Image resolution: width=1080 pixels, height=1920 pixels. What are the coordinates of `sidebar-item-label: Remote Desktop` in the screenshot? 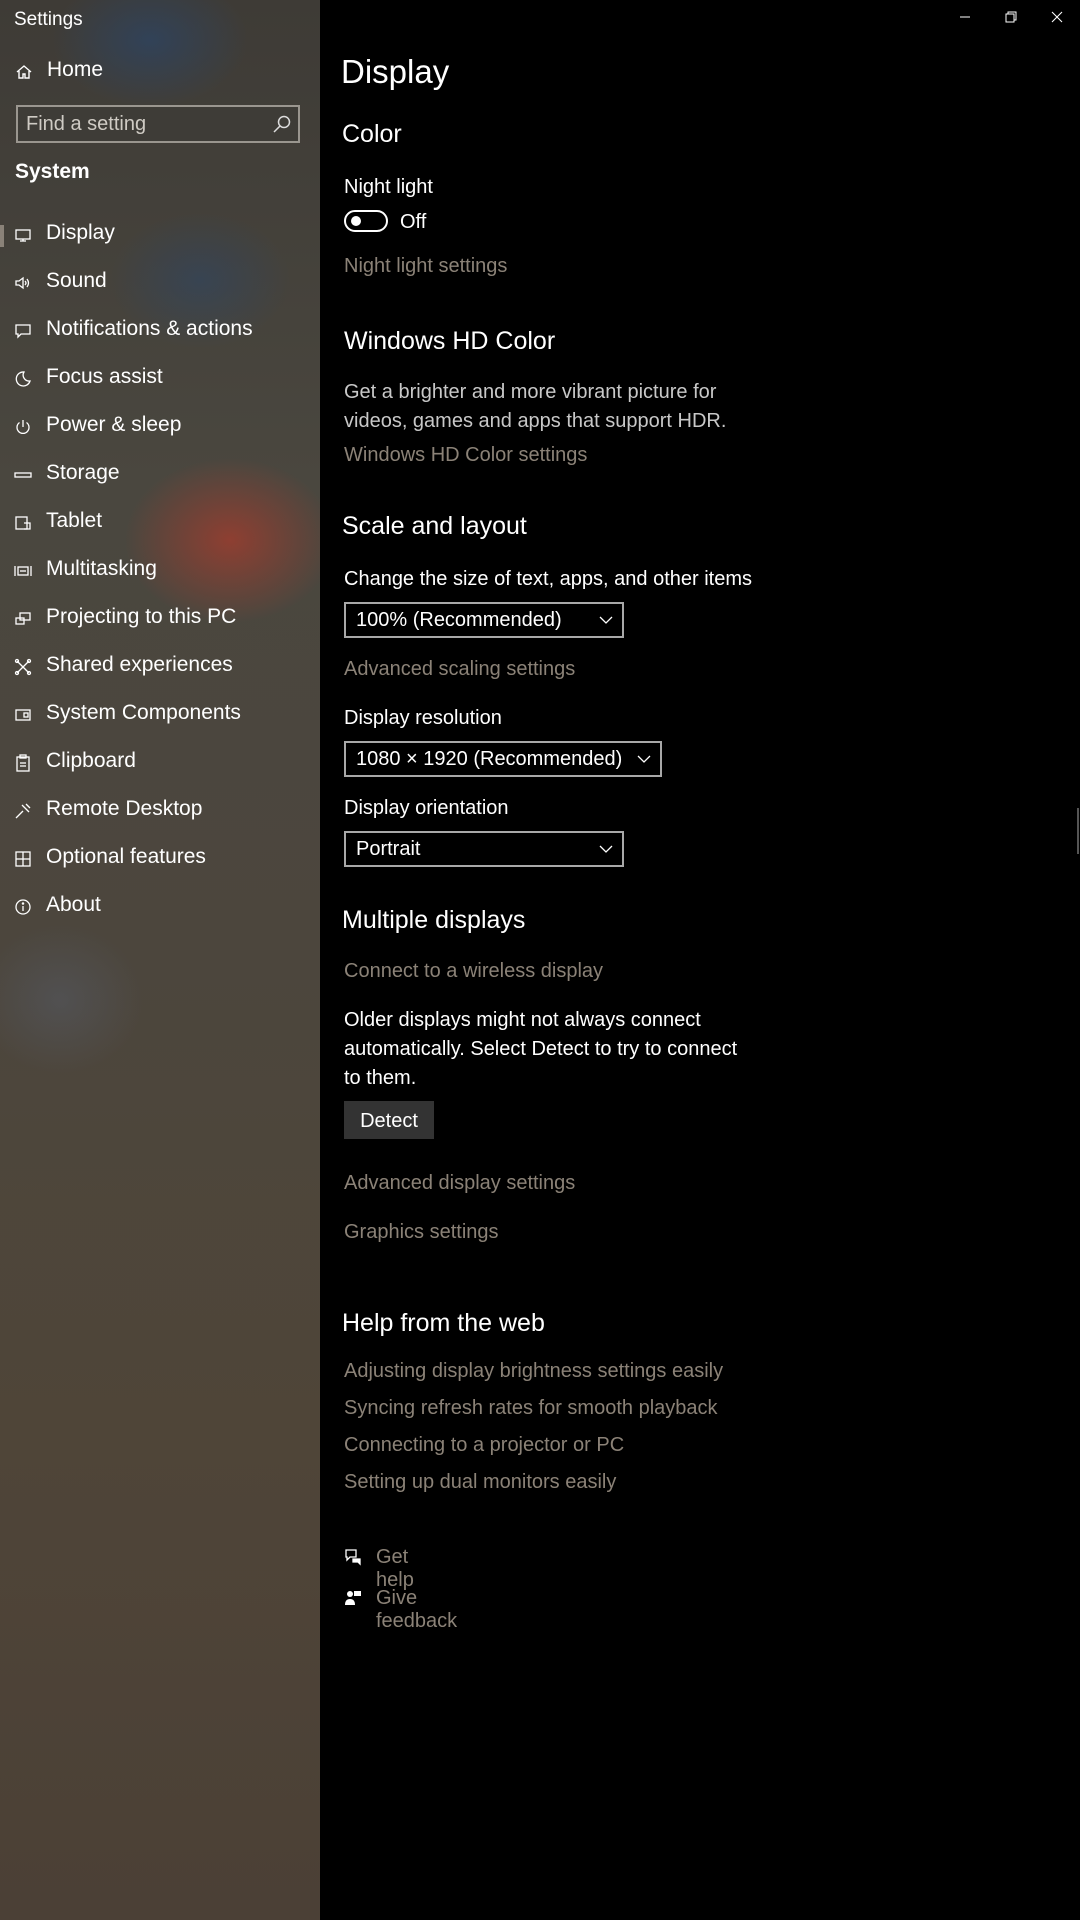 It's located at (124, 808).